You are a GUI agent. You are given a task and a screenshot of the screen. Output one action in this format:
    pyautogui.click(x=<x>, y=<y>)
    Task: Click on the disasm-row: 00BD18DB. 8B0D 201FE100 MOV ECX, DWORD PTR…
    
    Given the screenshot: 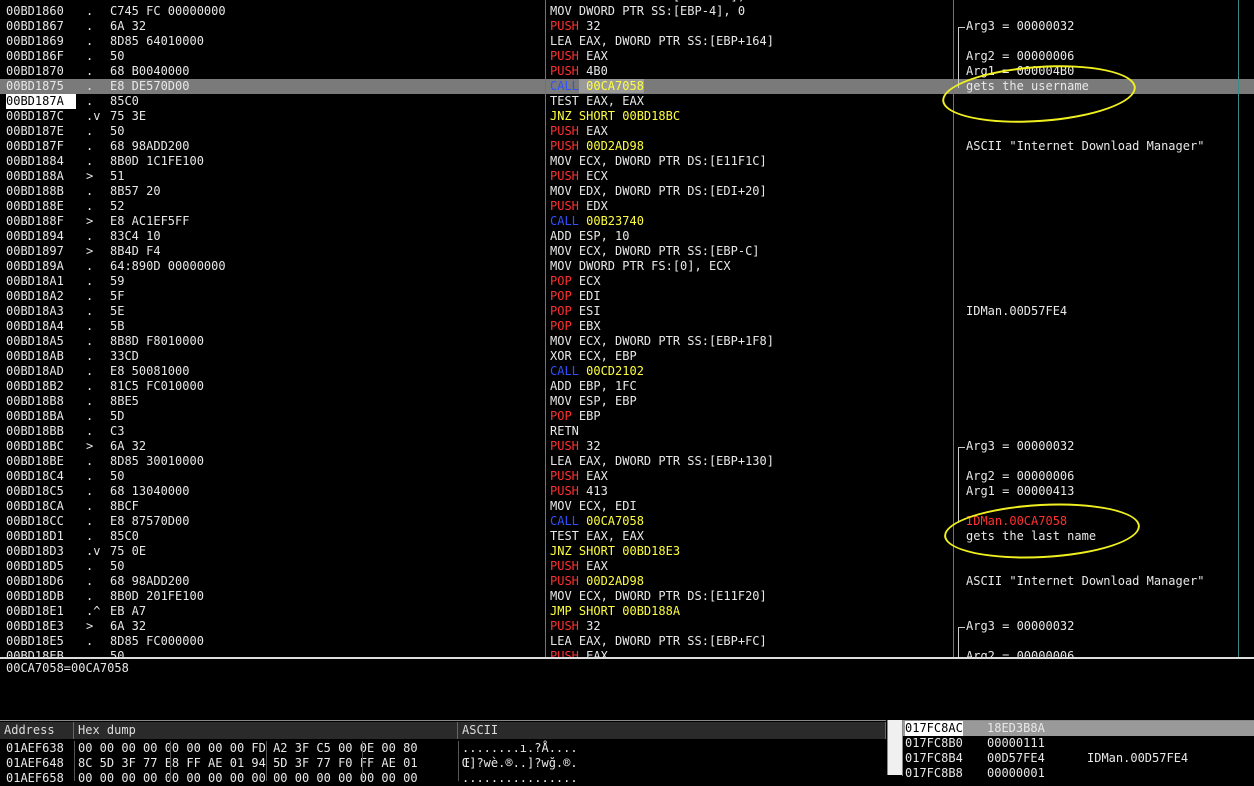 What is the action you would take?
    pyautogui.click(x=627, y=596)
    